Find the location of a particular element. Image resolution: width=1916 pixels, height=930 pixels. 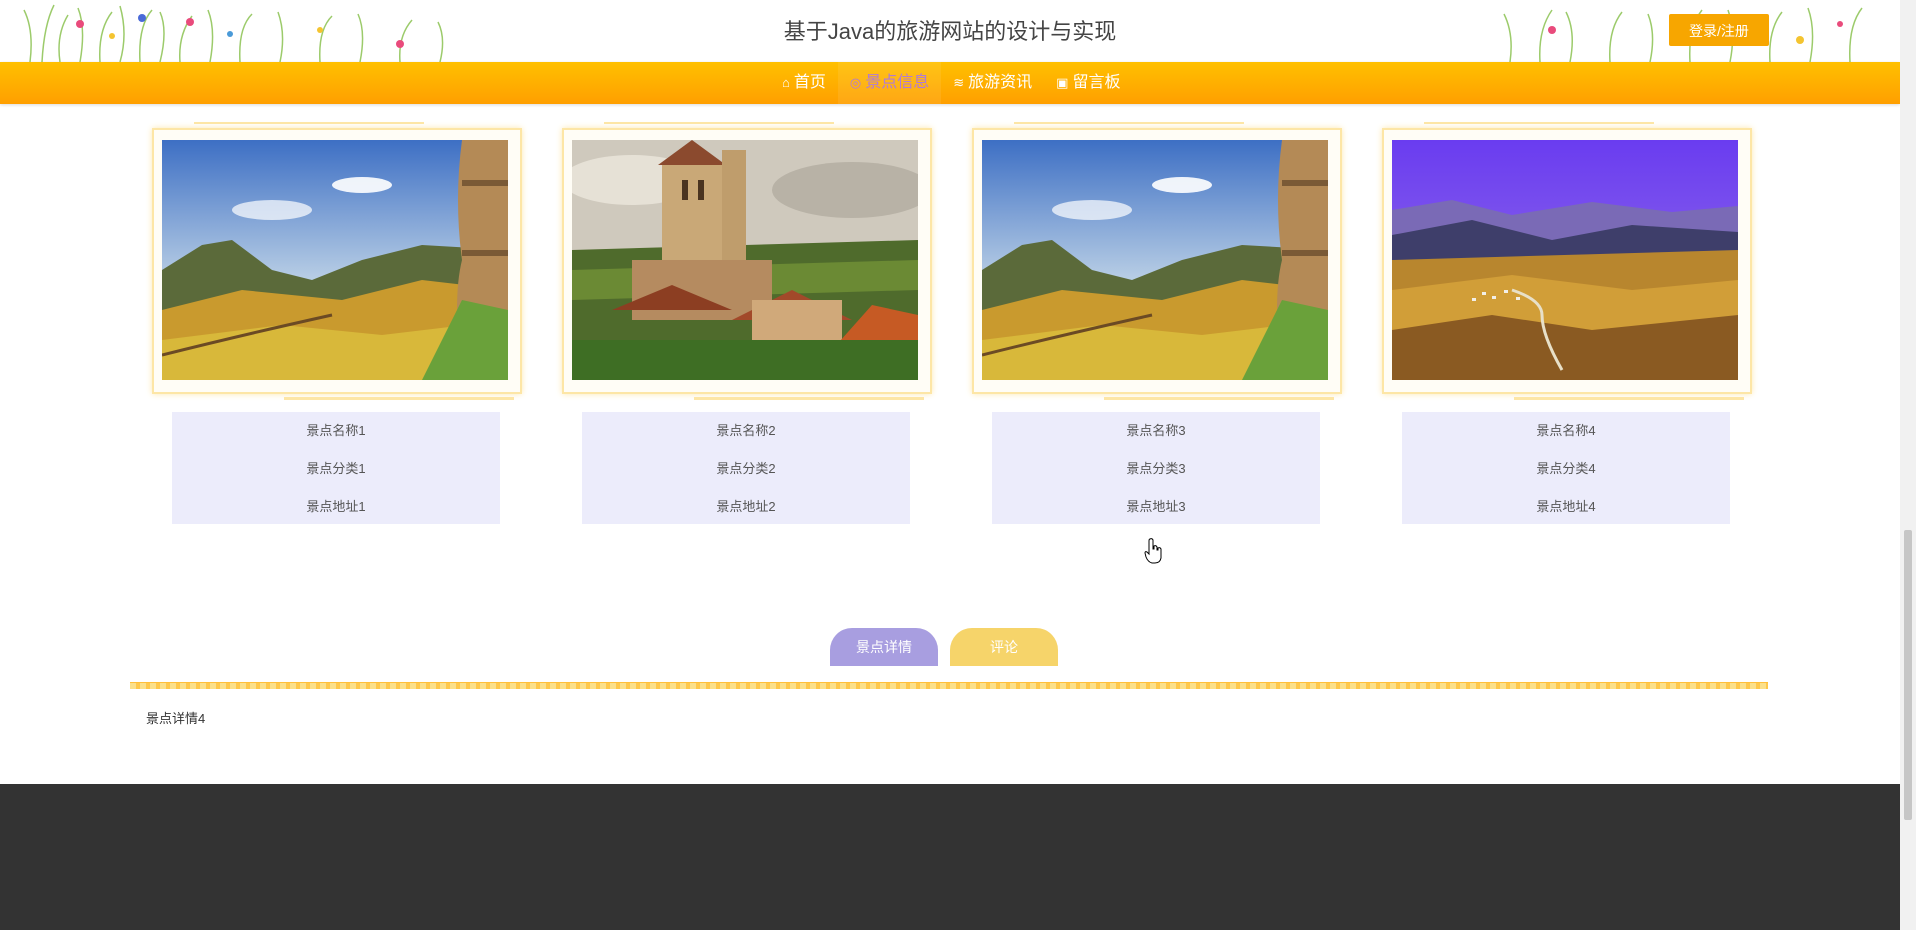

attraction-card: 景点名称1 景点分类1 景点地址1 is located at coordinates (337, 325).